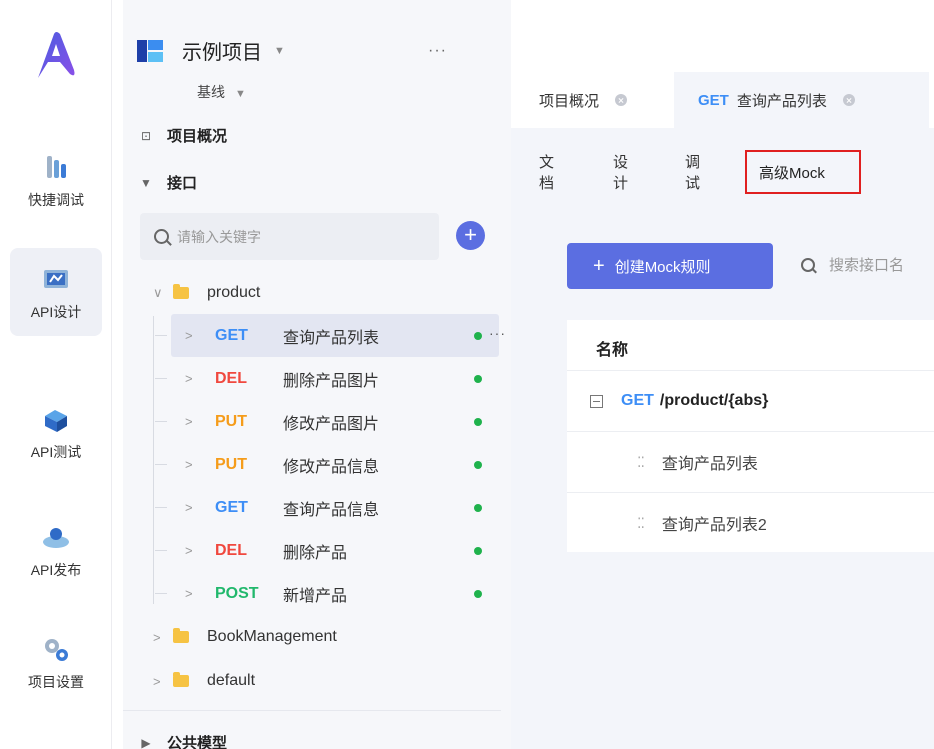 This screenshot has height=749, width=934. I want to click on table-row-group: GET /product/{abs}, so click(750, 400).